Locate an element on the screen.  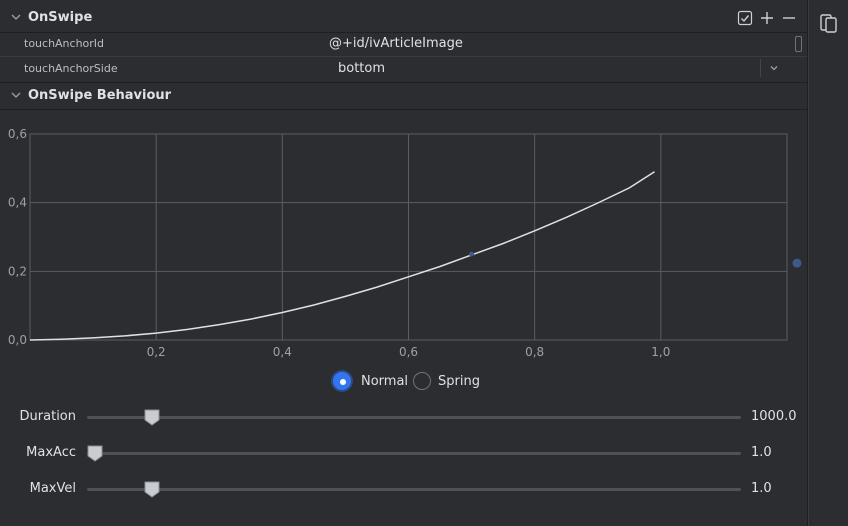
attribute-row-touchanchorside: touchAnchorSide bottom is located at coordinates (403, 69).